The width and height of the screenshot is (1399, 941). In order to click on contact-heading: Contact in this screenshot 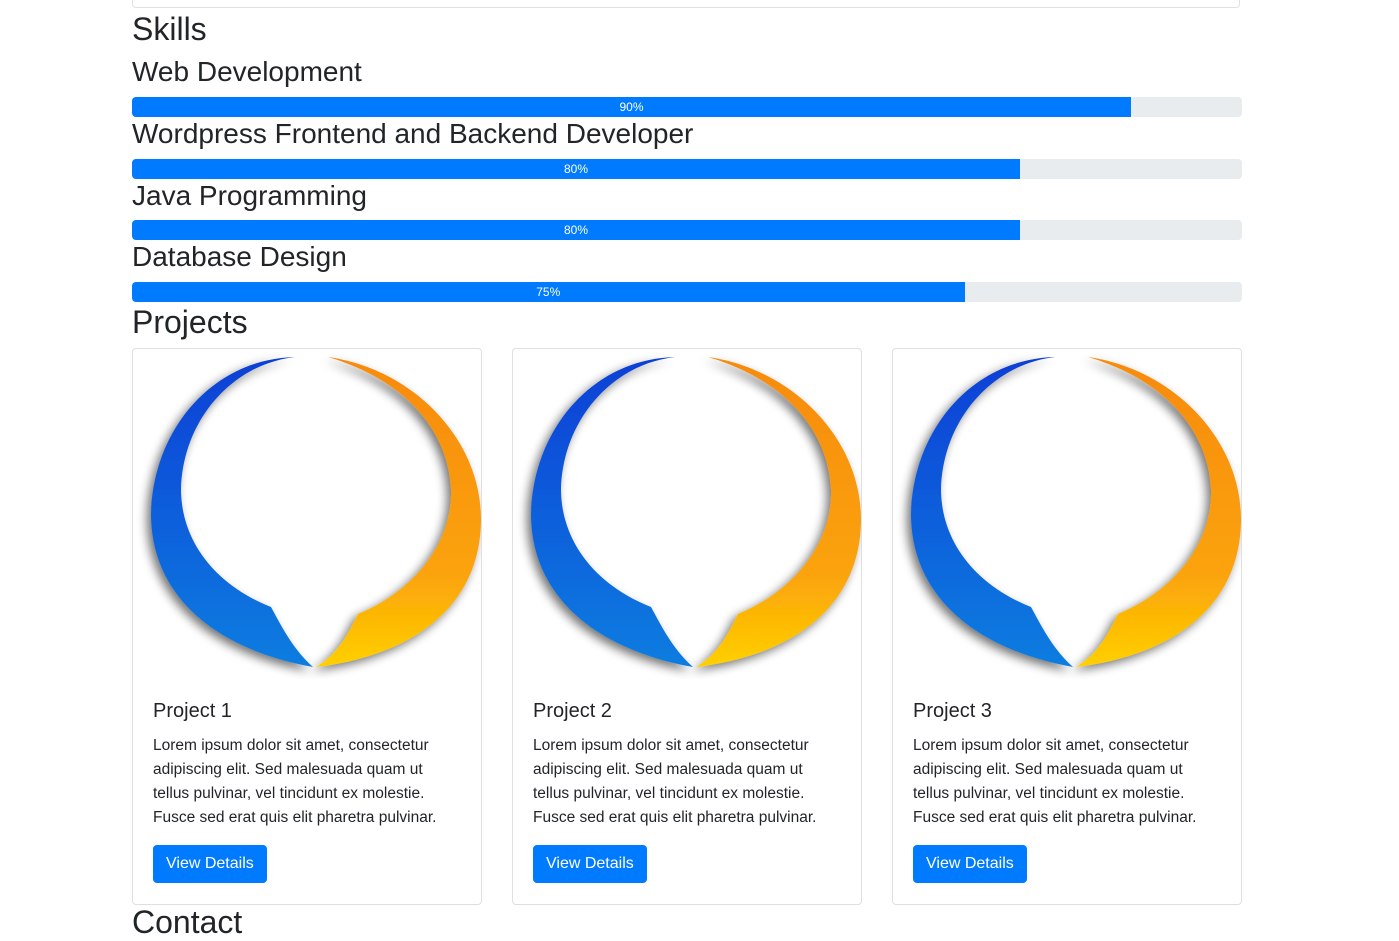, I will do `click(187, 922)`.